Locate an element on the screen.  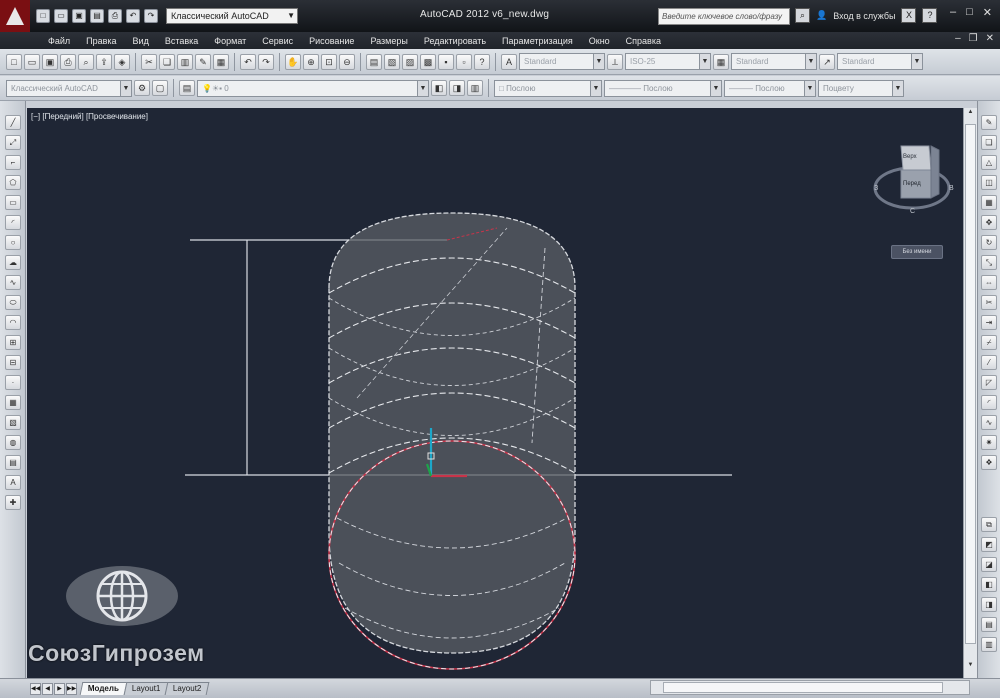
text-style-icon: A is located at coordinates (509, 61).